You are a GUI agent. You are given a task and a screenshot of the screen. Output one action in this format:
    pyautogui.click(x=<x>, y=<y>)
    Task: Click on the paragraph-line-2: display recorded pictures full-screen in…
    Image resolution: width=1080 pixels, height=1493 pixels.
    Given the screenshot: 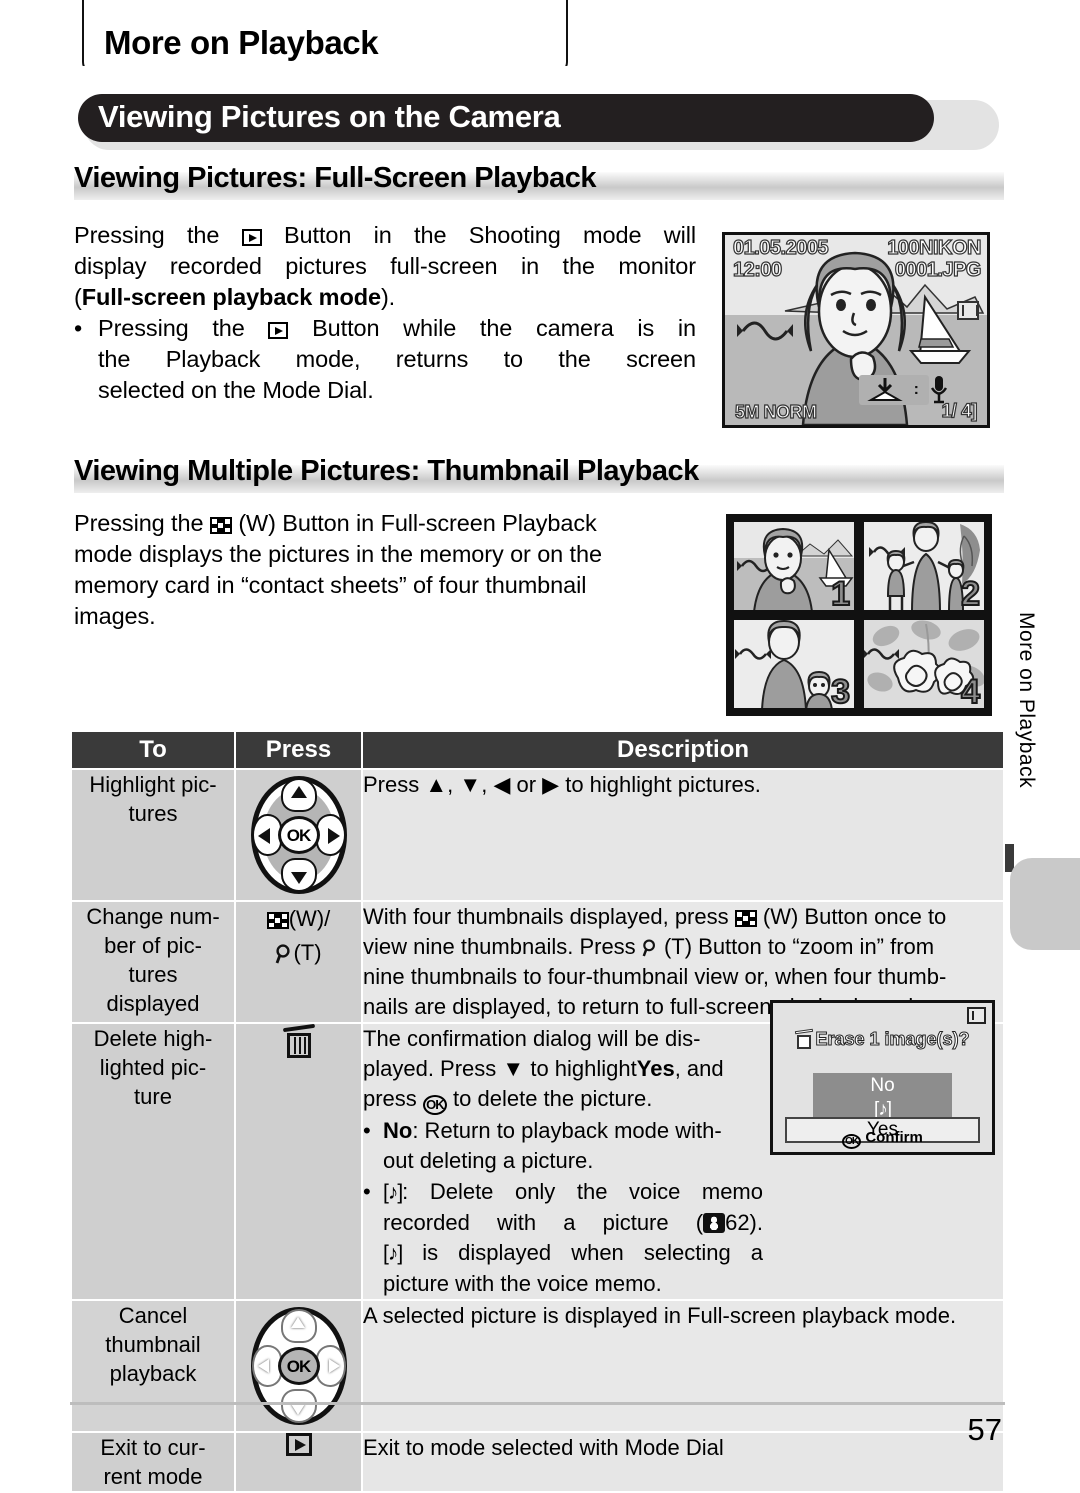 What is the action you would take?
    pyautogui.click(x=385, y=266)
    